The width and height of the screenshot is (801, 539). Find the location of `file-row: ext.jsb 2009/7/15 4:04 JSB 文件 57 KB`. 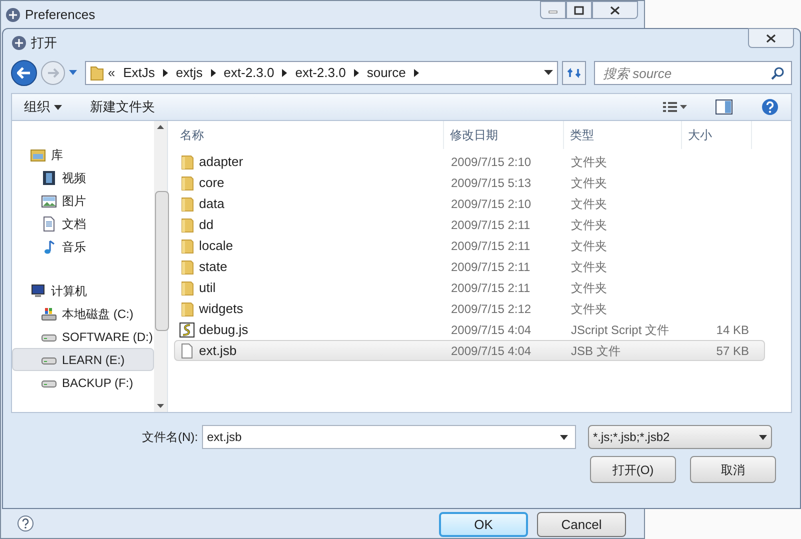

file-row: ext.jsb 2009/7/15 4:04 JSB 文件 57 KB is located at coordinates (469, 350).